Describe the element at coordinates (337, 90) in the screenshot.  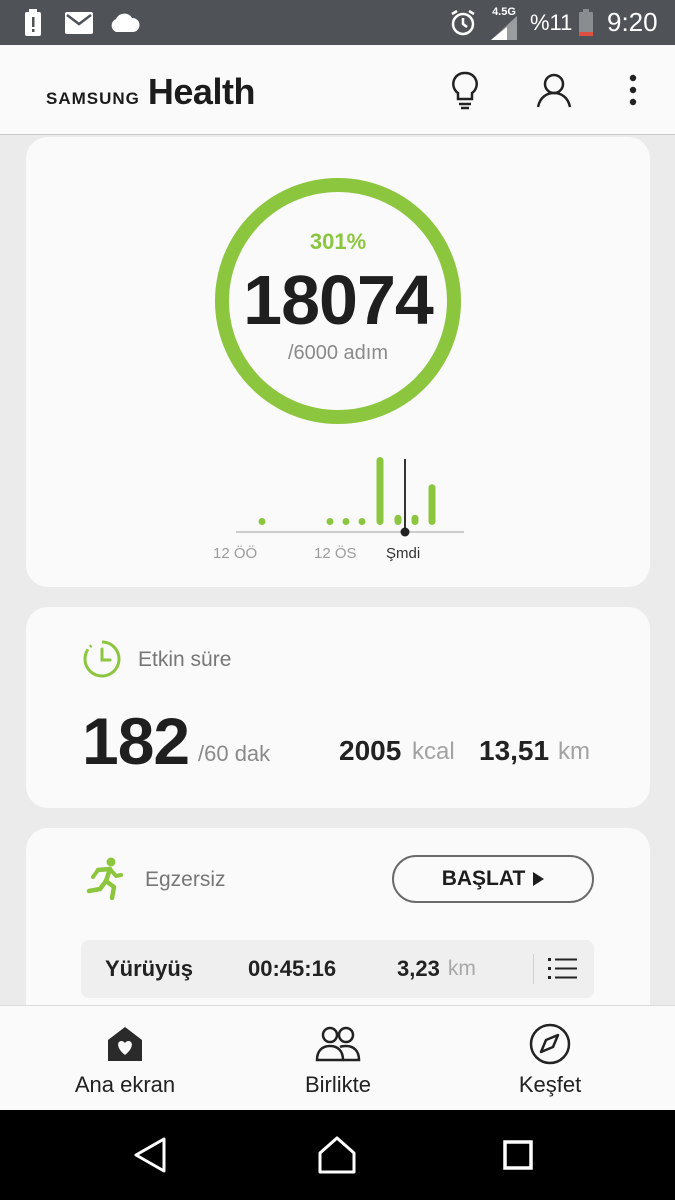
I see `app-bar: SAMSUNG Health` at that location.